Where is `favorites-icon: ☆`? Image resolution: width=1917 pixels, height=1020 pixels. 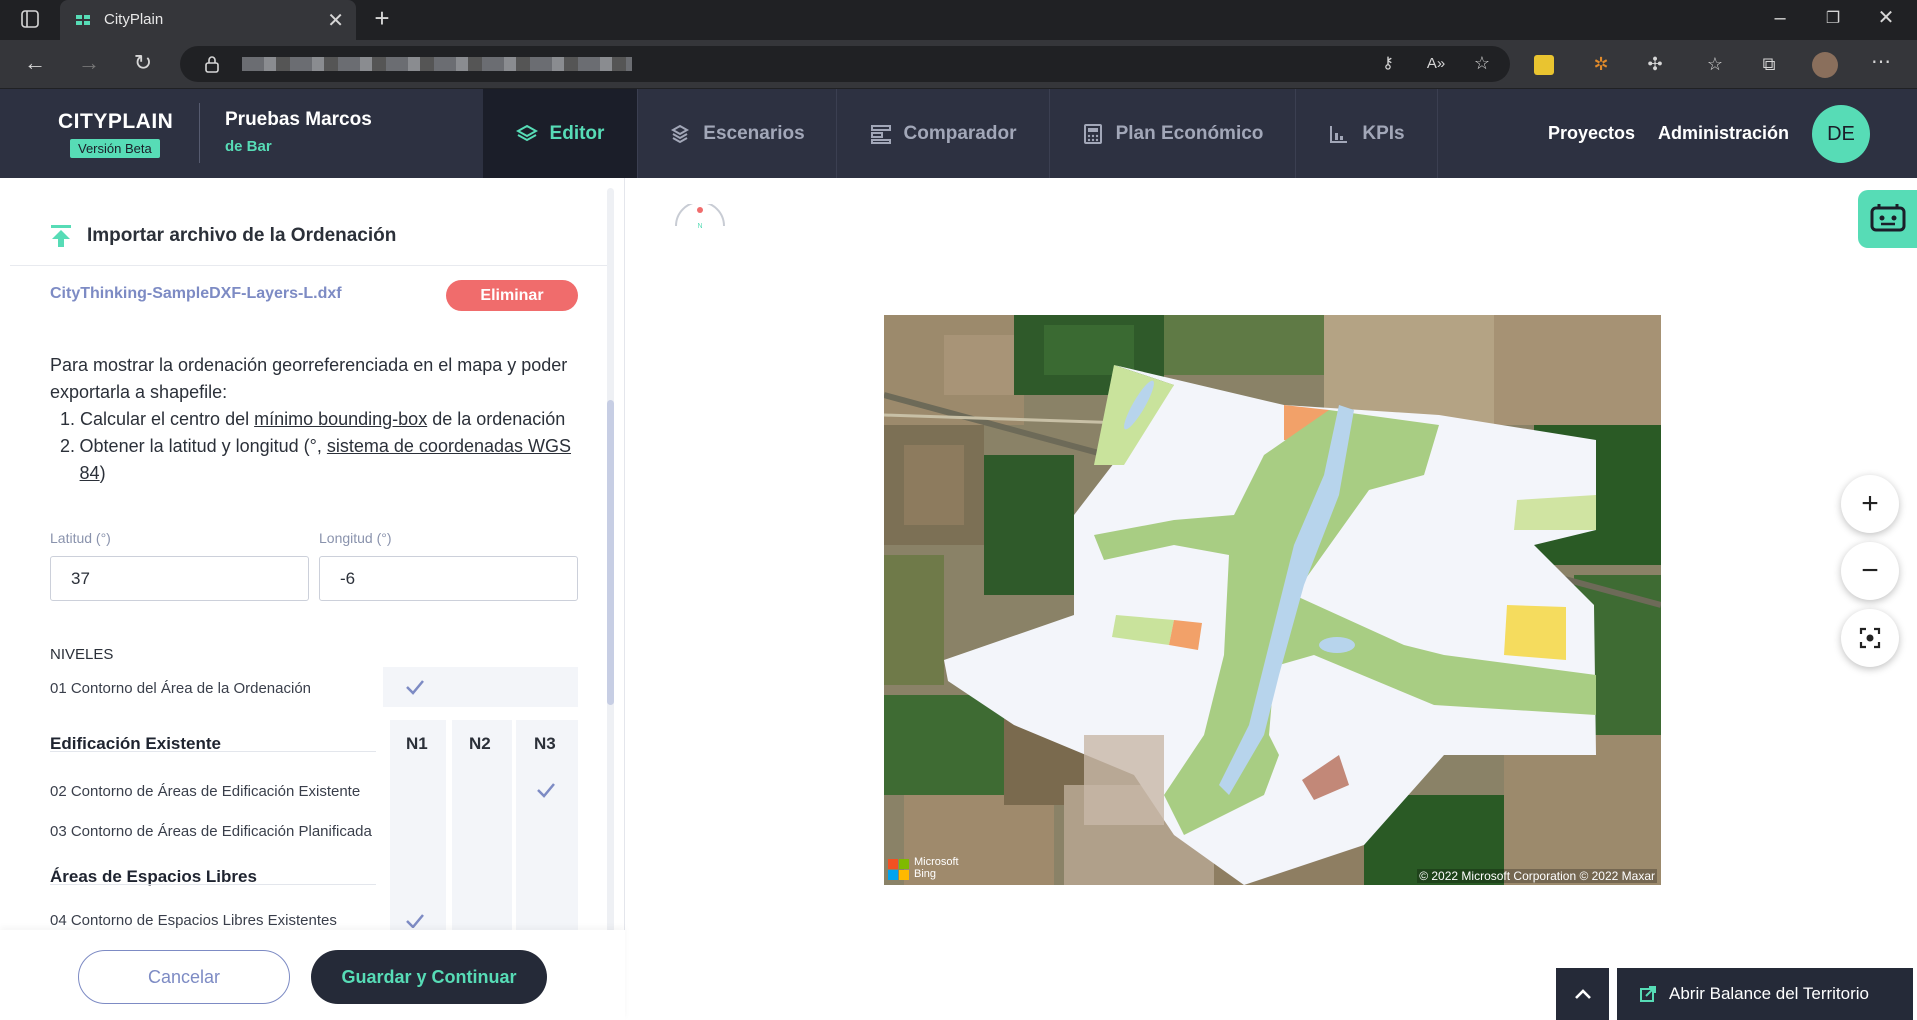 favorites-icon: ☆ is located at coordinates (1715, 64).